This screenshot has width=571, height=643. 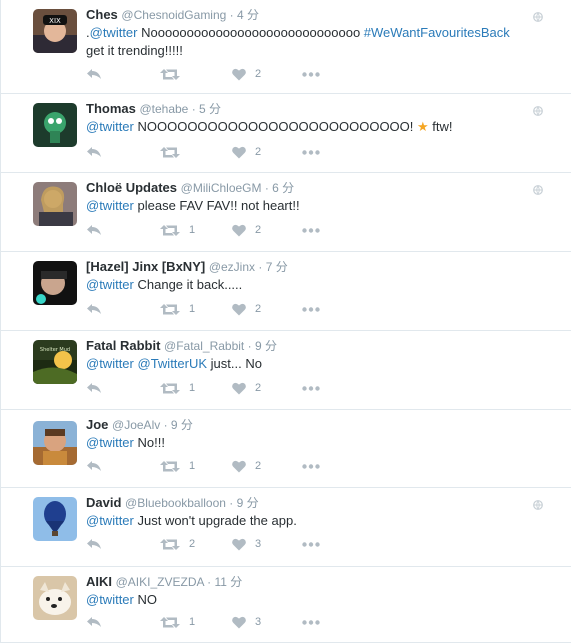 What do you see at coordinates (145, 599) in the screenshot?
I see `tweet-text-segment: NO` at bounding box center [145, 599].